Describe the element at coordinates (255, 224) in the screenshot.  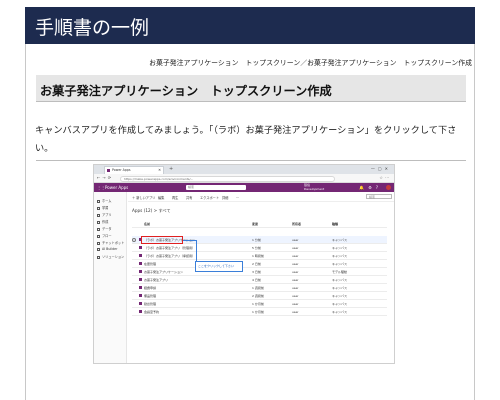
I see `col-modified: 変更` at that location.